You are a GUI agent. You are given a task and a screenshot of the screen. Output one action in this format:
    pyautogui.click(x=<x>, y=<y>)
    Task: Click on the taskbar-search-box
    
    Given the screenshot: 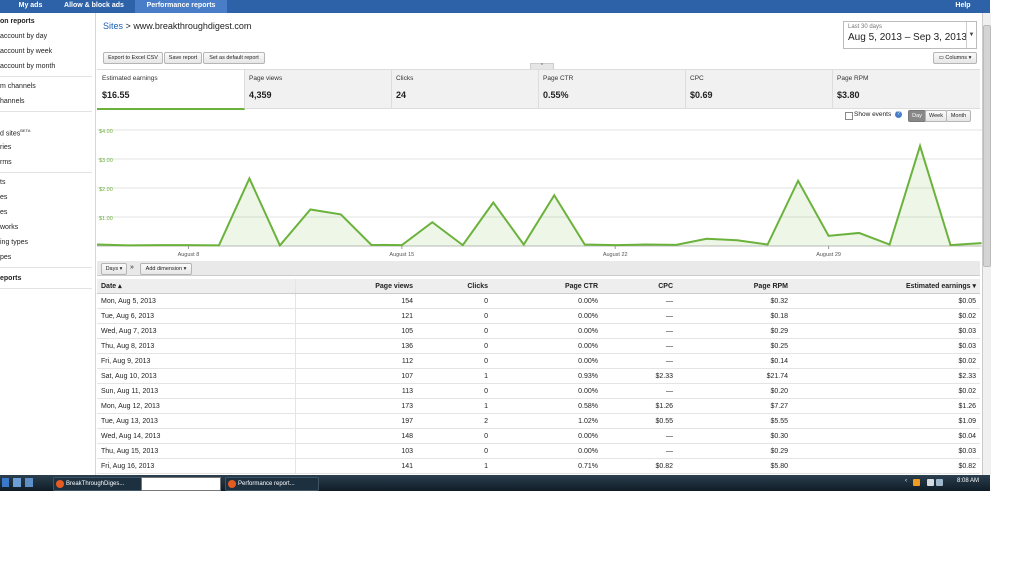 What is the action you would take?
    pyautogui.click(x=181, y=484)
    